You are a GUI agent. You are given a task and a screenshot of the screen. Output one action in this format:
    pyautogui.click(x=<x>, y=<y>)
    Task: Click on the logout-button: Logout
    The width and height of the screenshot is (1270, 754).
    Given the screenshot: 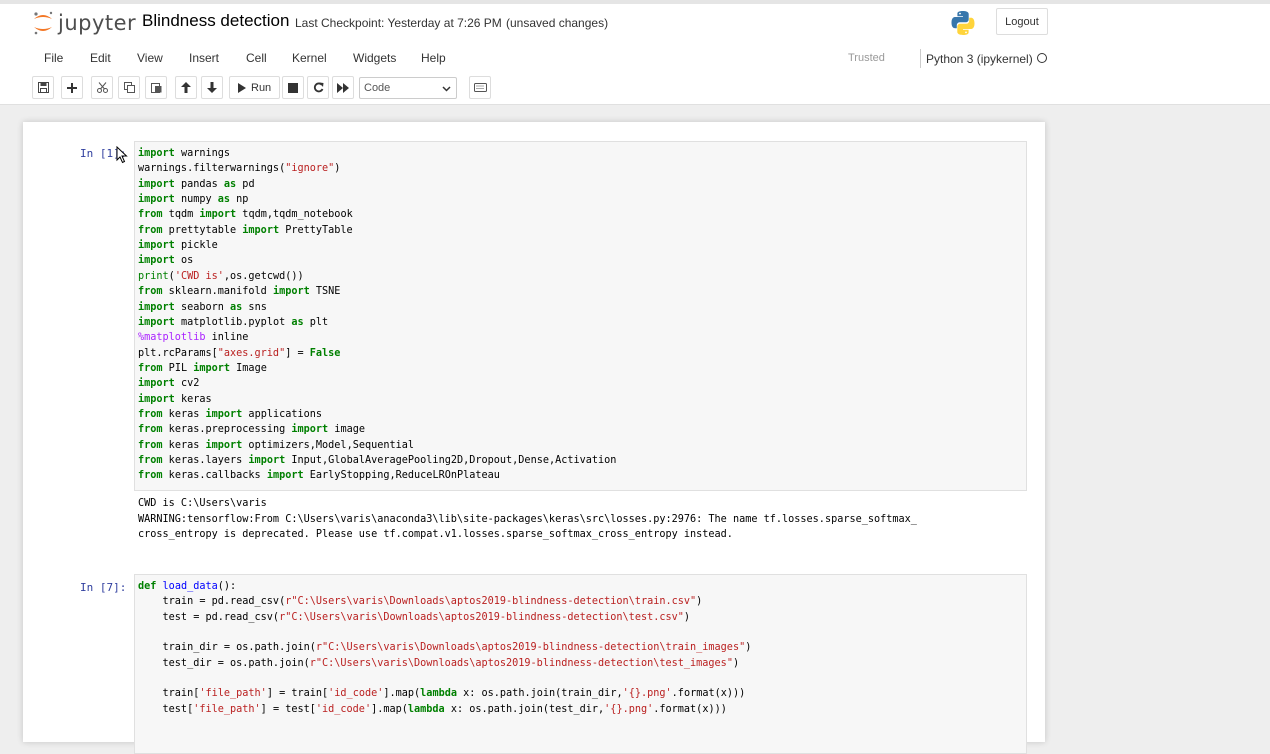 What is the action you would take?
    pyautogui.click(x=1022, y=21)
    